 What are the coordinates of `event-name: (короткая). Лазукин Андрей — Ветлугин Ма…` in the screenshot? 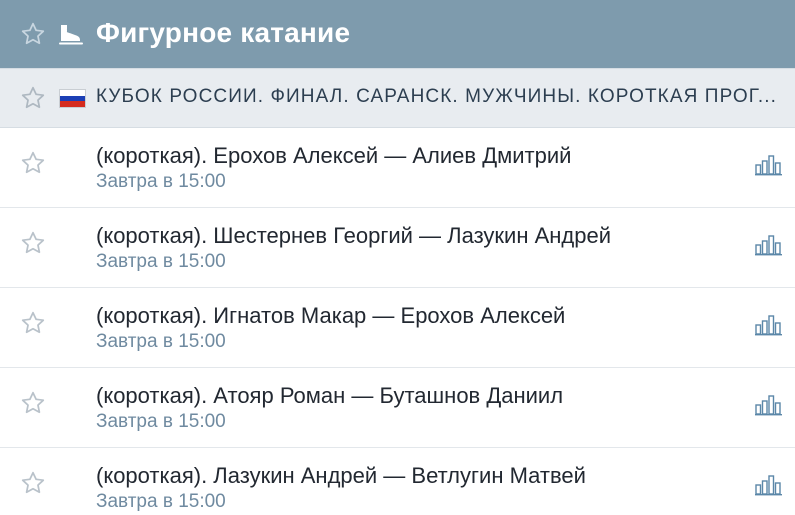 It's located at (341, 476).